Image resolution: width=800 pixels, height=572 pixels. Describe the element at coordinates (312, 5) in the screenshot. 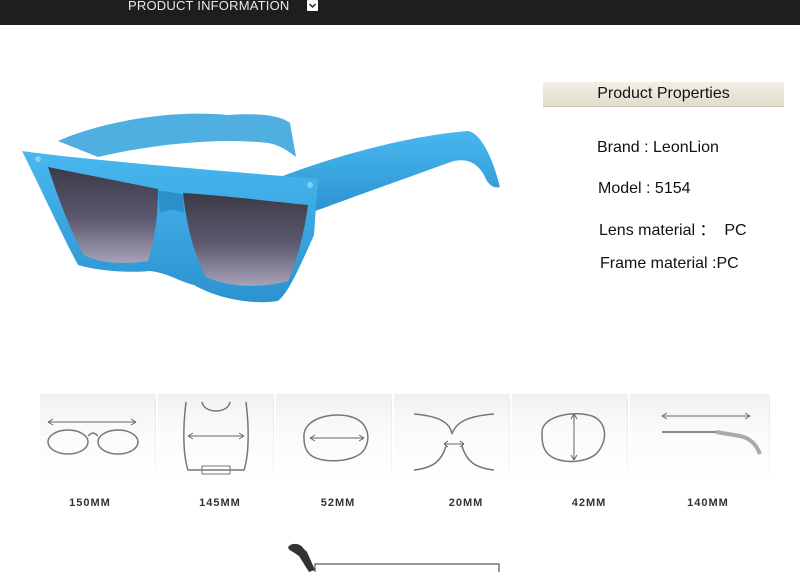

I see `chevron-down-icon` at that location.